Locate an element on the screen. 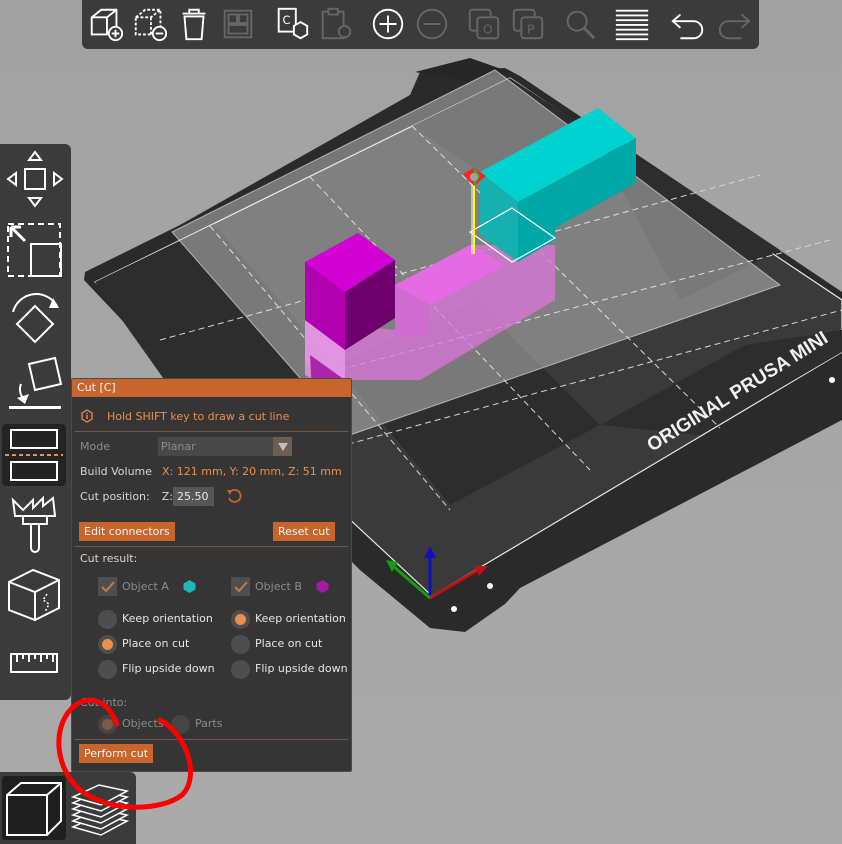 The height and width of the screenshot is (844, 842). svg-text: P is located at coordinates (531, 30).